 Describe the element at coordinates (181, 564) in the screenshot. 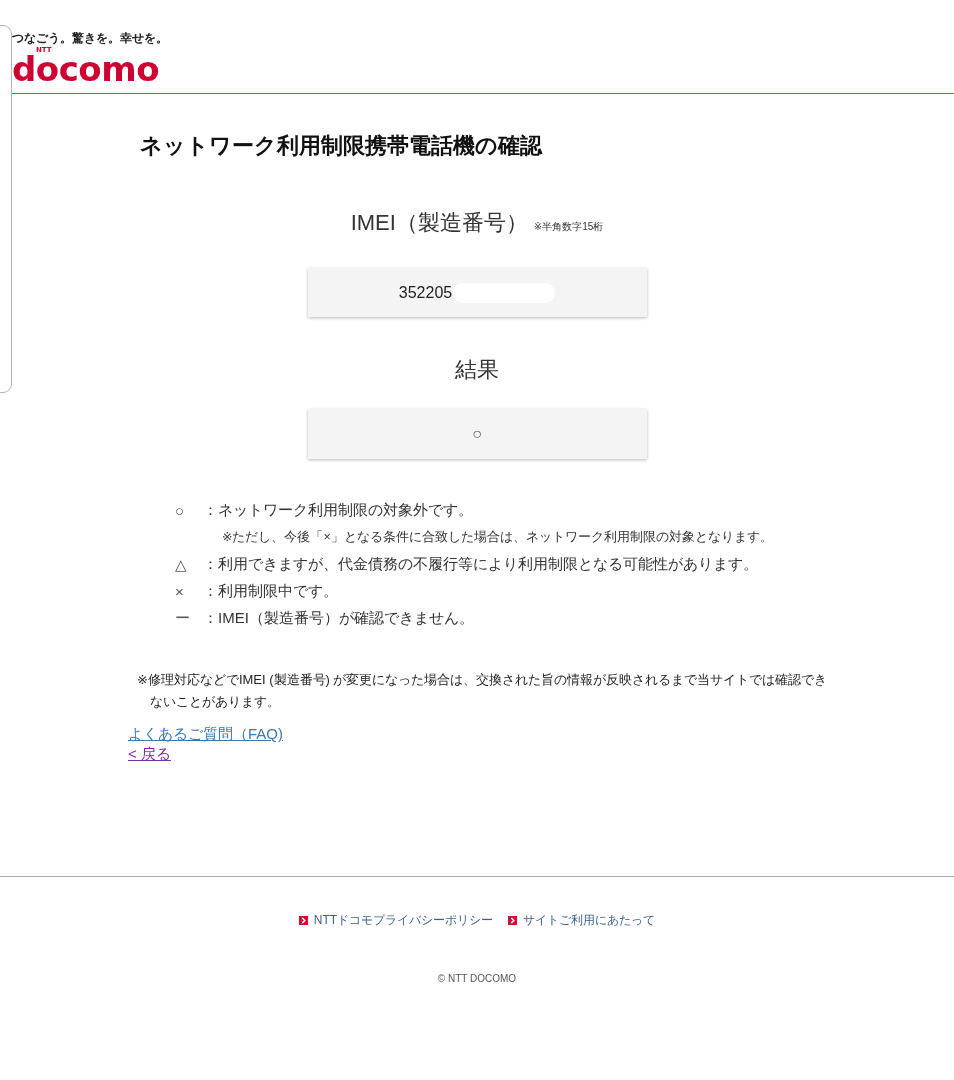

I see `legend-symbol: △` at that location.